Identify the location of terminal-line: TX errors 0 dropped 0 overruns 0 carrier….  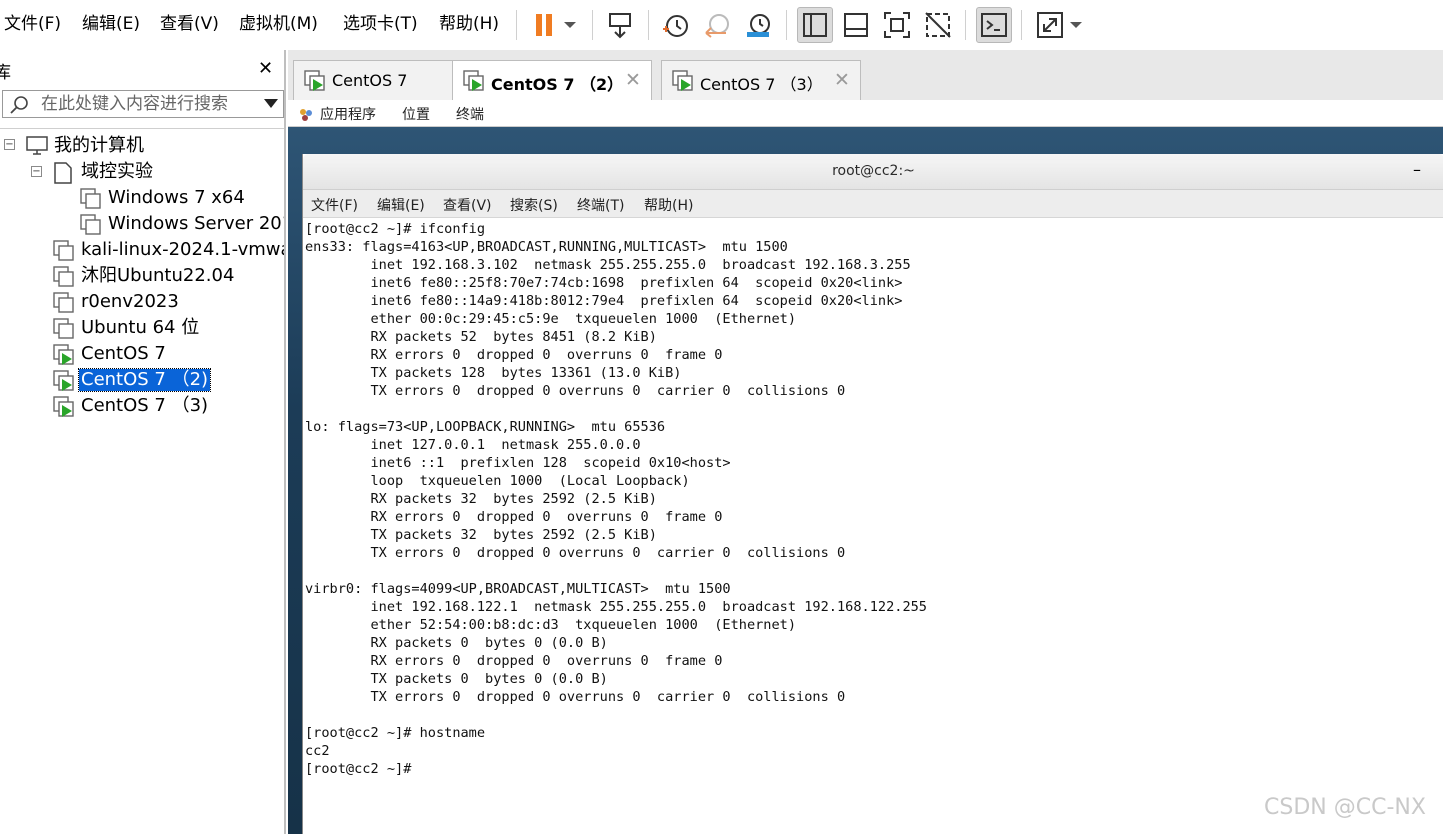
(575, 553).